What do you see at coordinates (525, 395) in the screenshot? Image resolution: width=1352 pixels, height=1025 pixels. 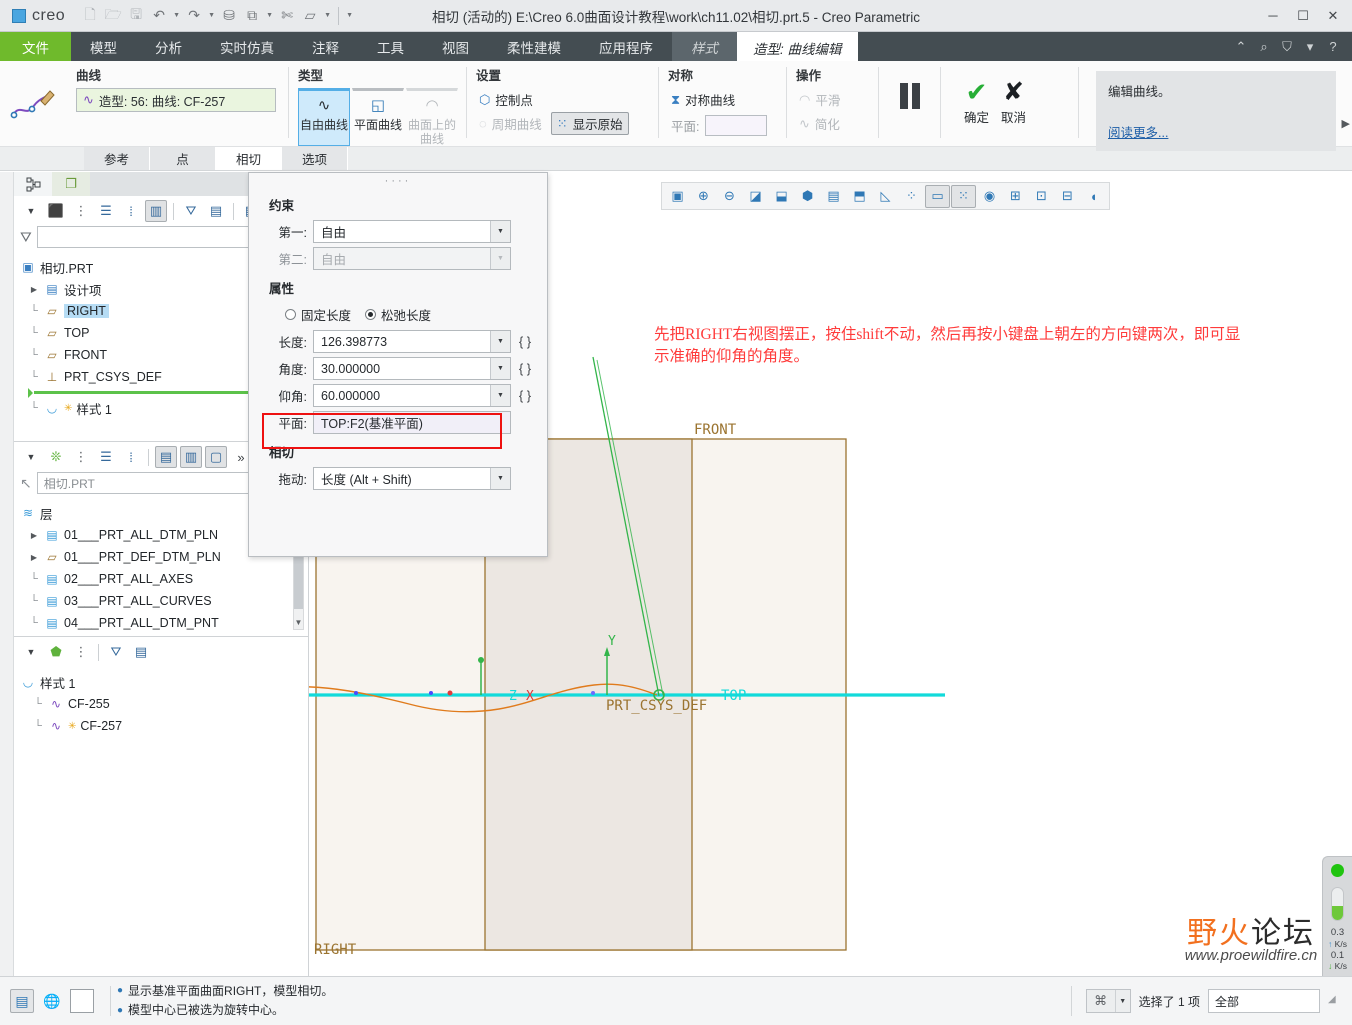 I see `elevation-param-braces: { }` at bounding box center [525, 395].